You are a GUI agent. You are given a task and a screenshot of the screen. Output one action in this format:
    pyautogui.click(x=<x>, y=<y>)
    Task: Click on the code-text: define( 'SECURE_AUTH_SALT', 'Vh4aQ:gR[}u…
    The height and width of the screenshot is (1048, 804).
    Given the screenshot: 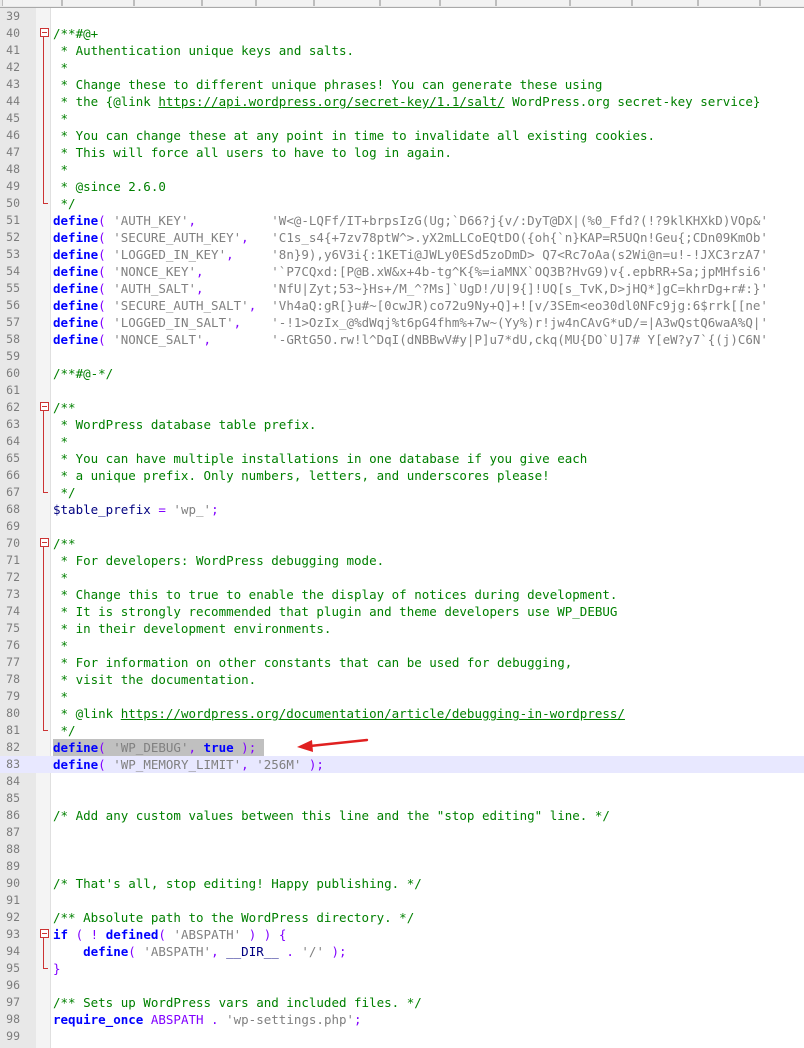 What is the action you would take?
    pyautogui.click(x=410, y=305)
    